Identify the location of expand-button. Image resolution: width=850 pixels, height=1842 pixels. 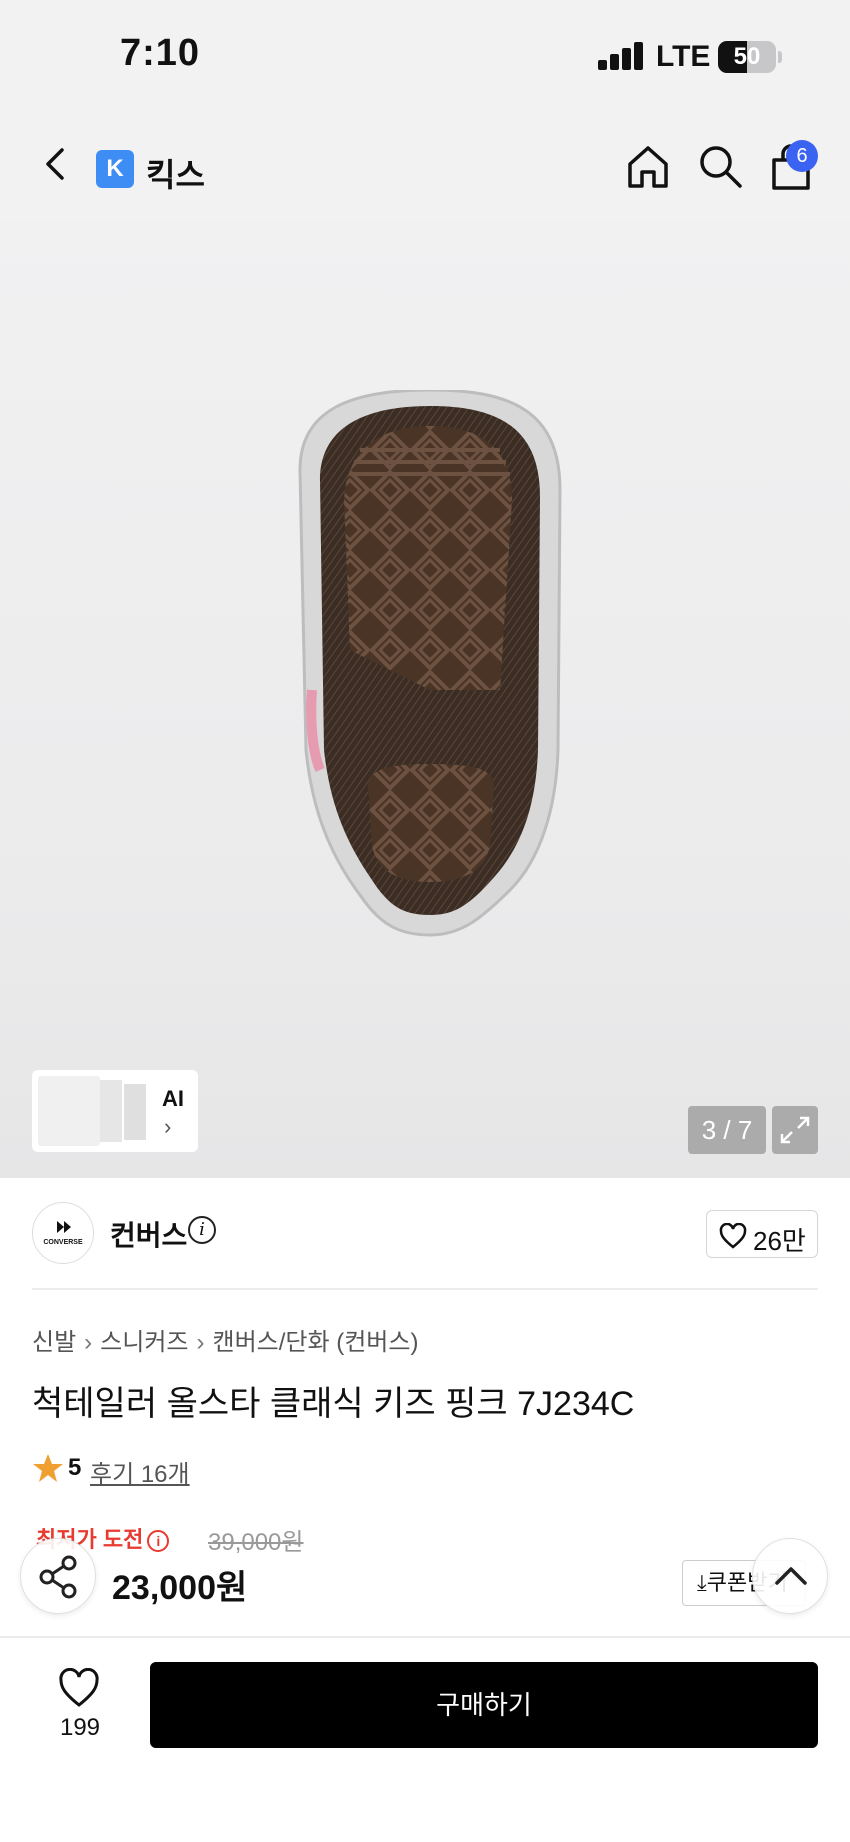
(795, 1130).